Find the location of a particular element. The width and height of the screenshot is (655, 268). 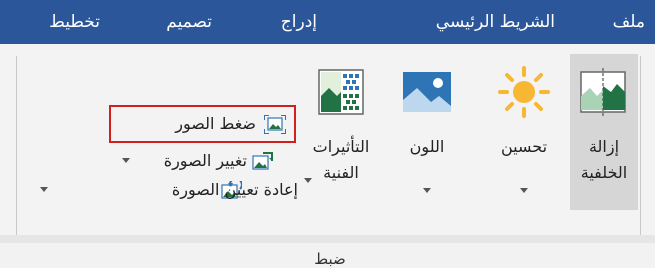

color-button: اللون is located at coordinates (427, 132).